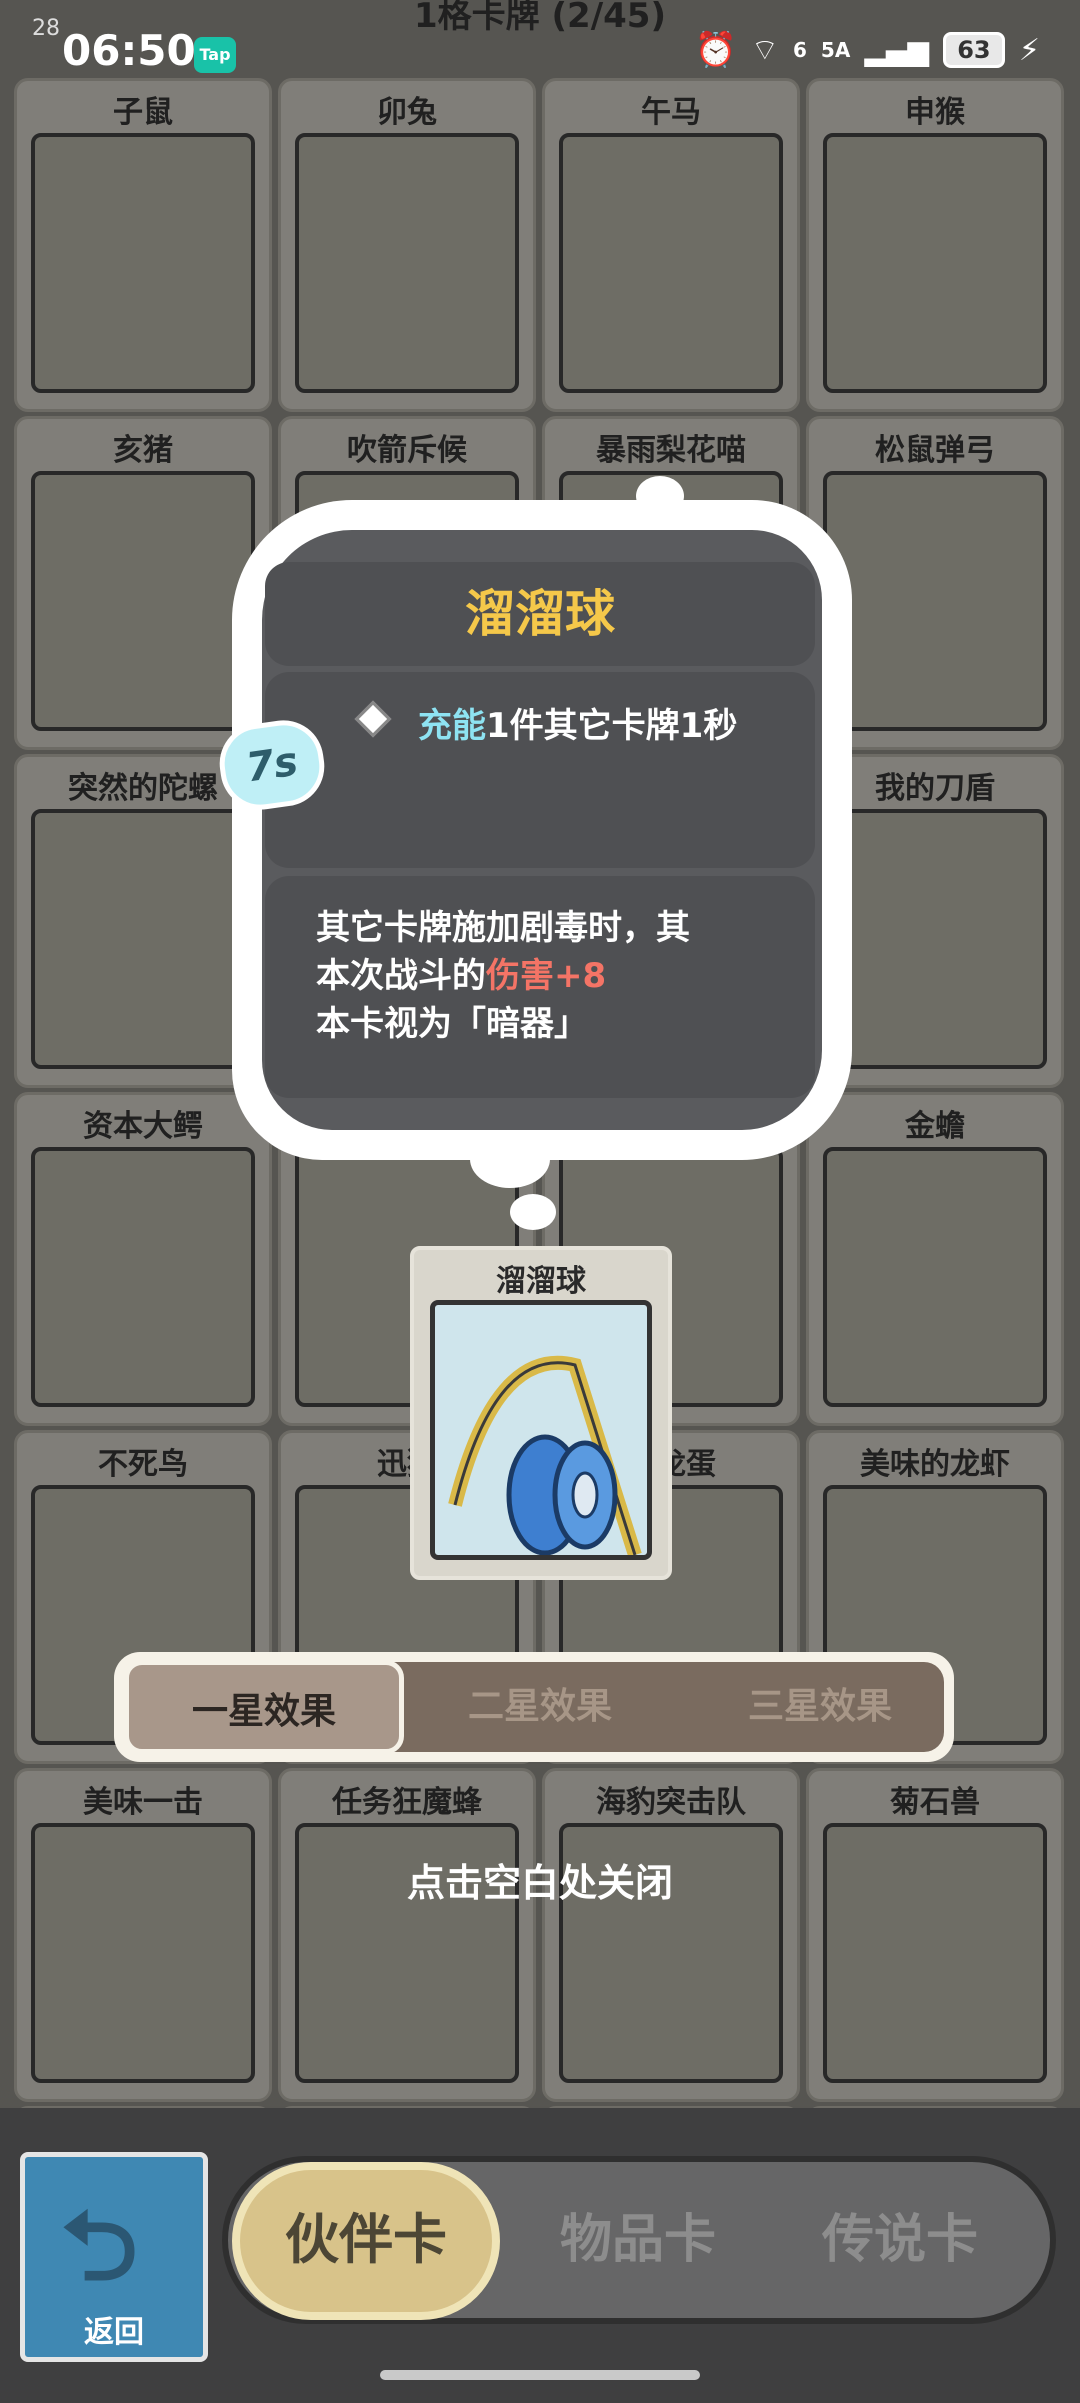 This screenshot has height=2403, width=1080. What do you see at coordinates (540, 614) in the screenshot?
I see `popup-title: 溜溜球` at bounding box center [540, 614].